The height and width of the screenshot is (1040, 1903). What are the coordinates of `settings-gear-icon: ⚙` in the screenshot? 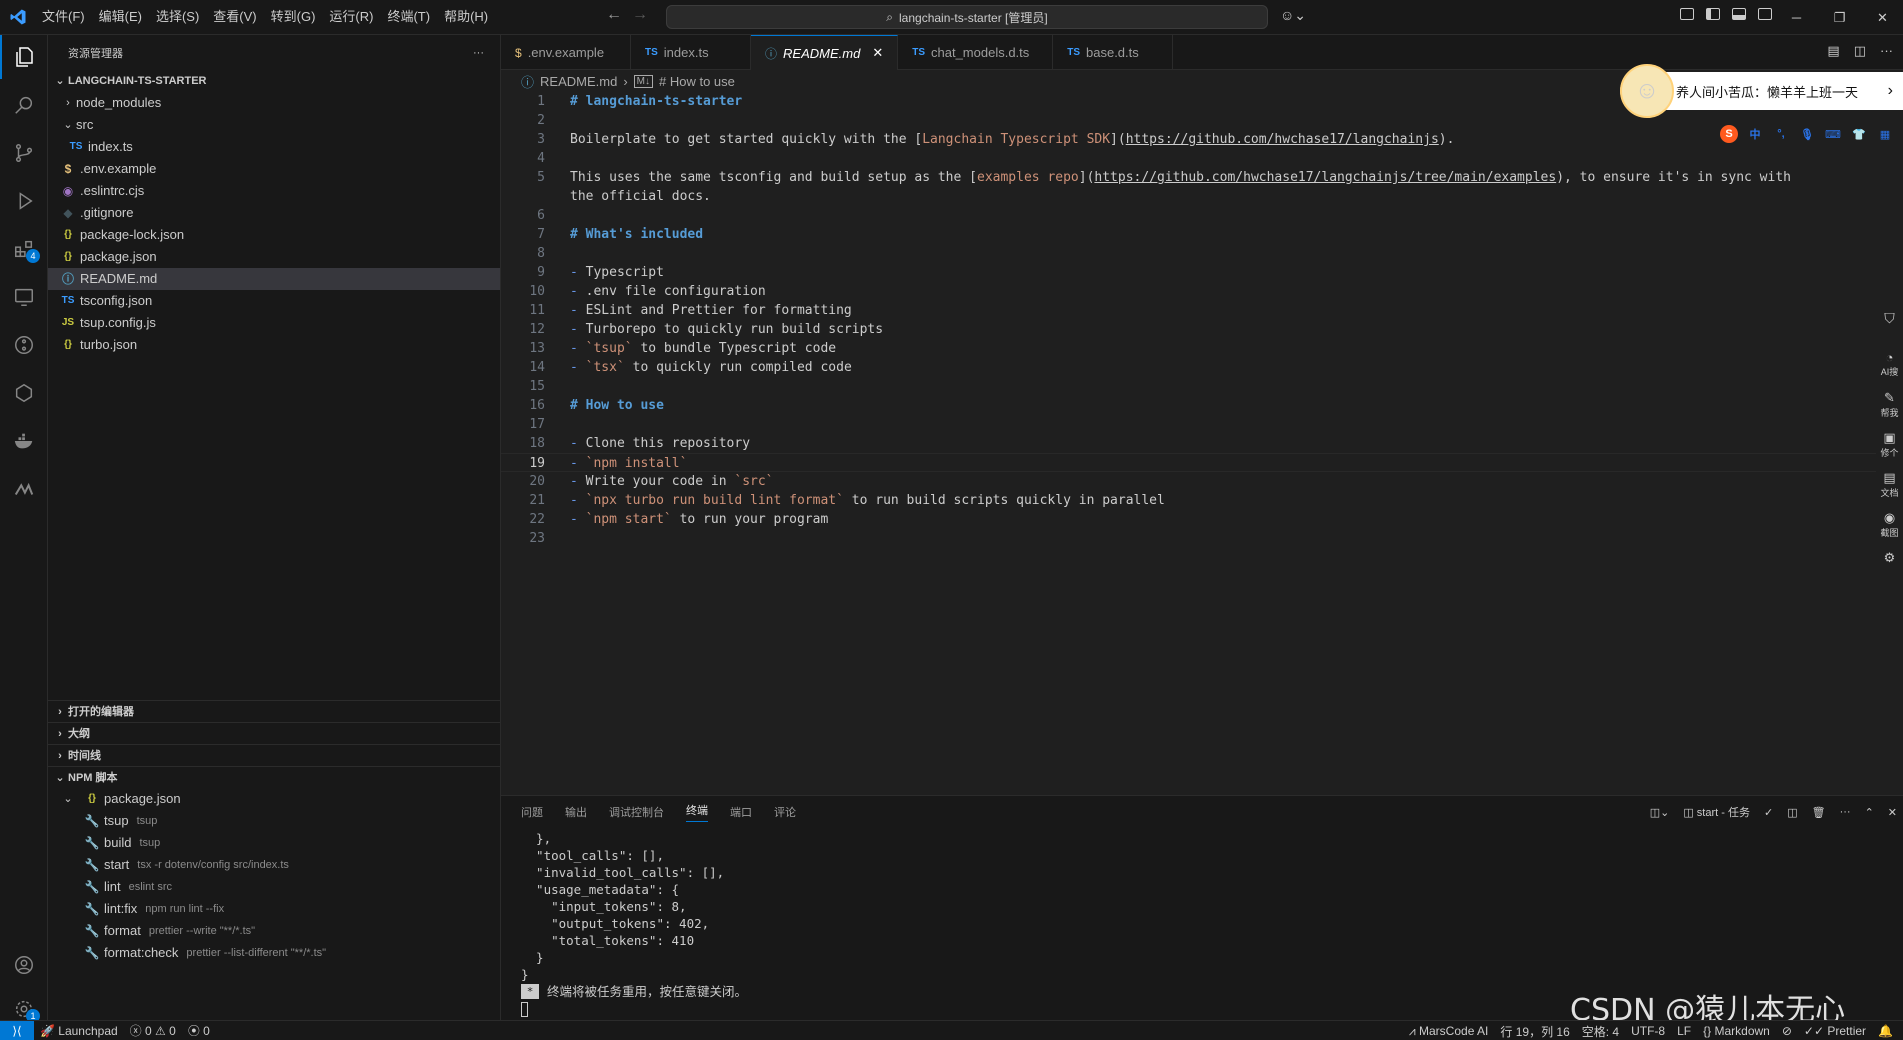 It's located at (1889, 570).